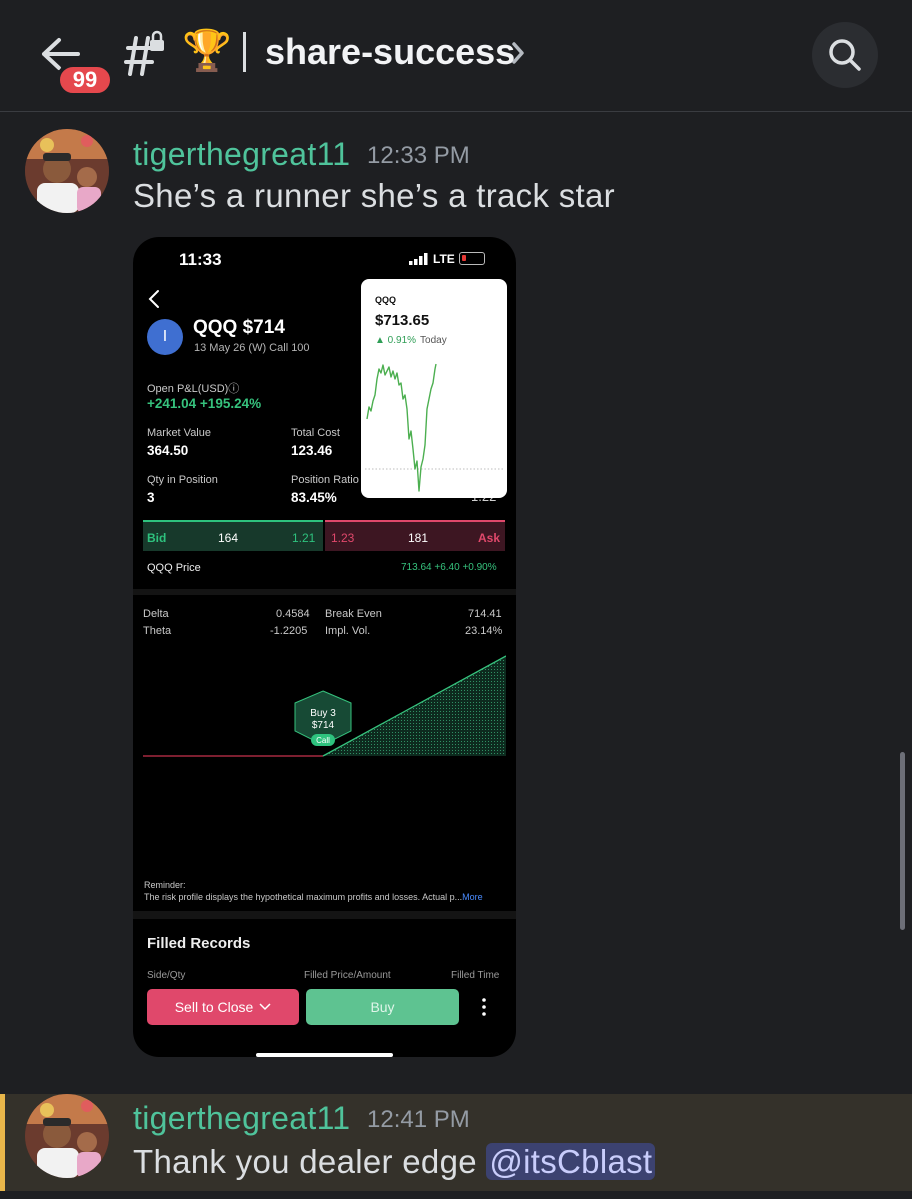 This screenshot has height=1199, width=912. I want to click on channel-name: share-success, so click(390, 52).